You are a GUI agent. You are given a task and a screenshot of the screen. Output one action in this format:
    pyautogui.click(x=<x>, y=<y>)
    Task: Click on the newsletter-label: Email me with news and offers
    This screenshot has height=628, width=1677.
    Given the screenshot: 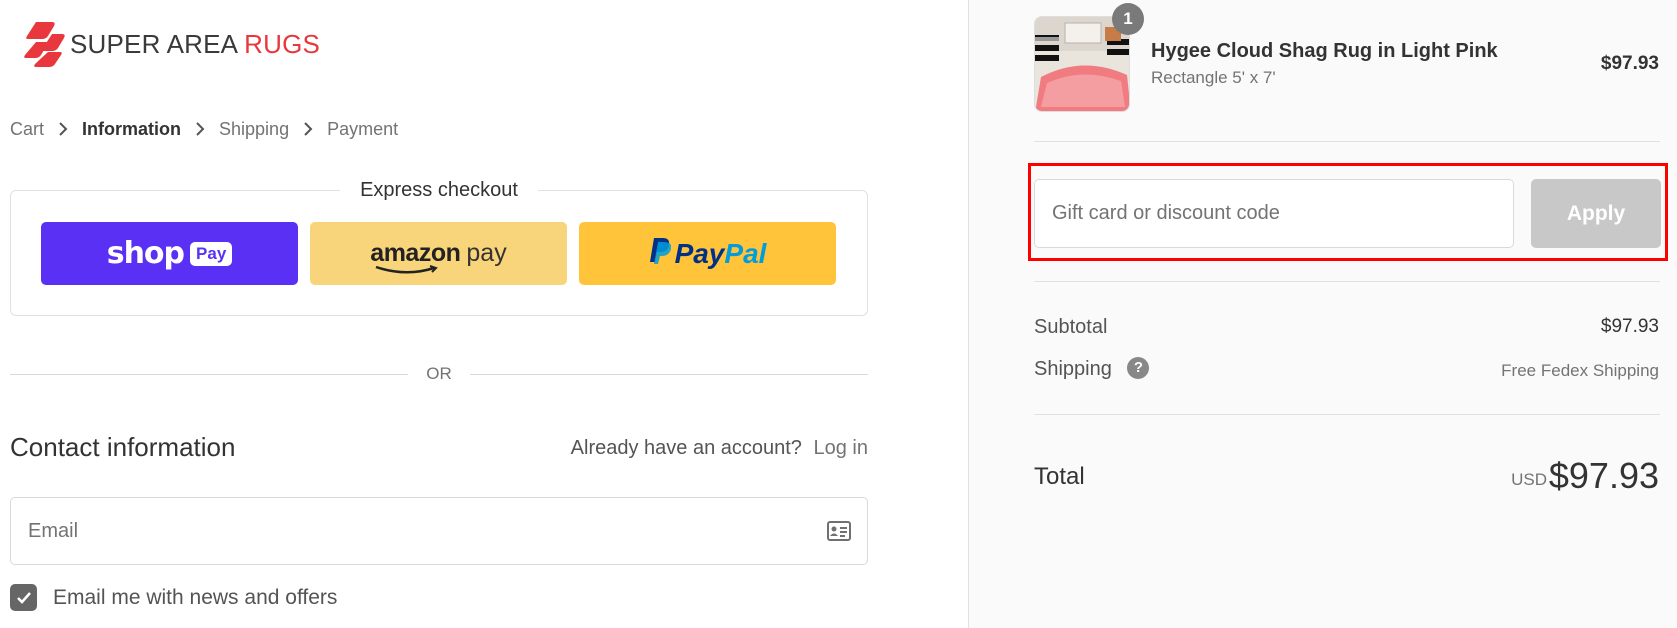 What is the action you would take?
    pyautogui.click(x=195, y=597)
    